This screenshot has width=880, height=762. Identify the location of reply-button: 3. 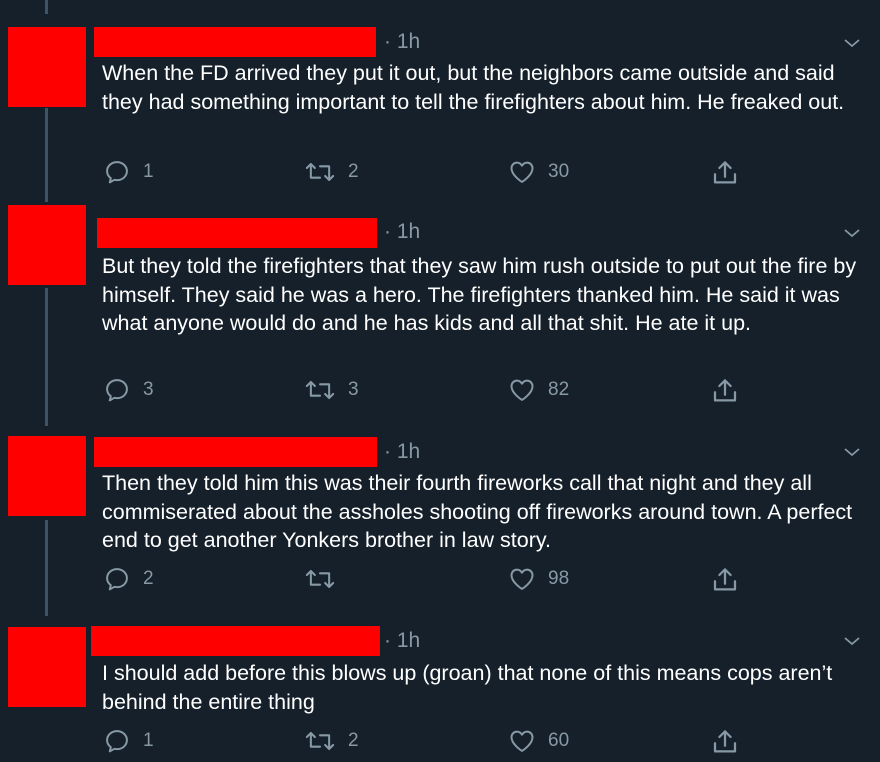
(128, 390).